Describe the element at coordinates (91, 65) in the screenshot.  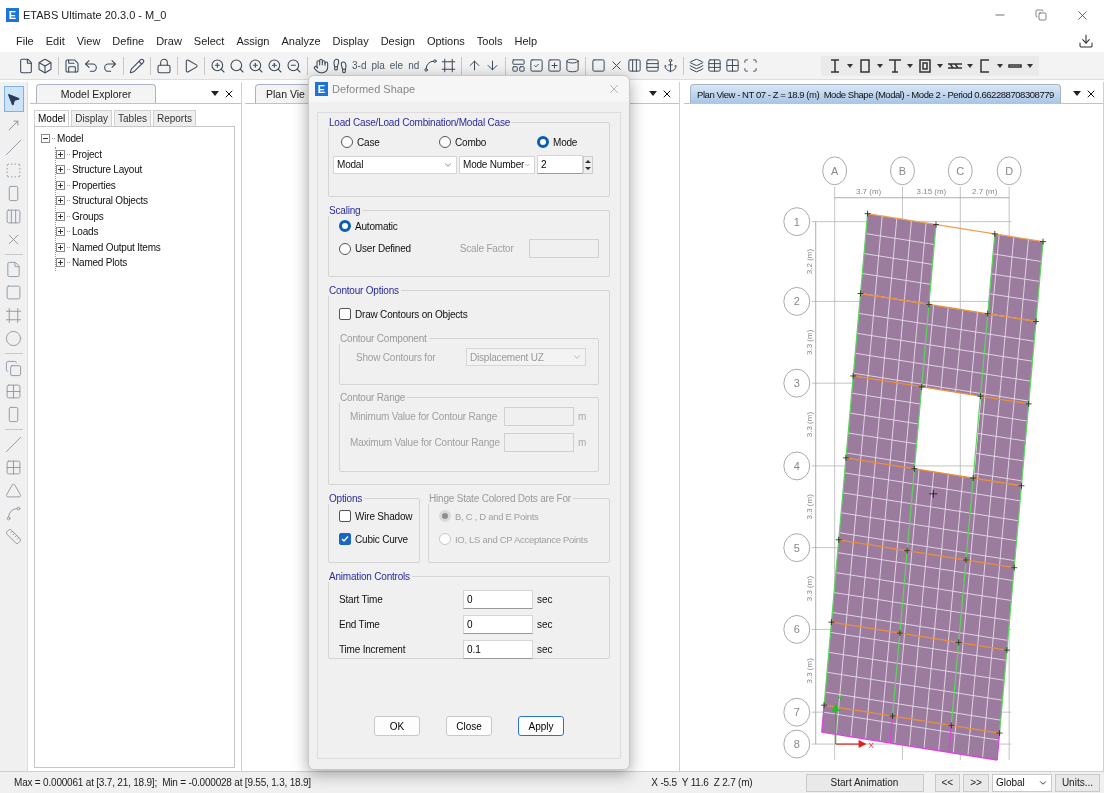
I see `undo-icon` at that location.